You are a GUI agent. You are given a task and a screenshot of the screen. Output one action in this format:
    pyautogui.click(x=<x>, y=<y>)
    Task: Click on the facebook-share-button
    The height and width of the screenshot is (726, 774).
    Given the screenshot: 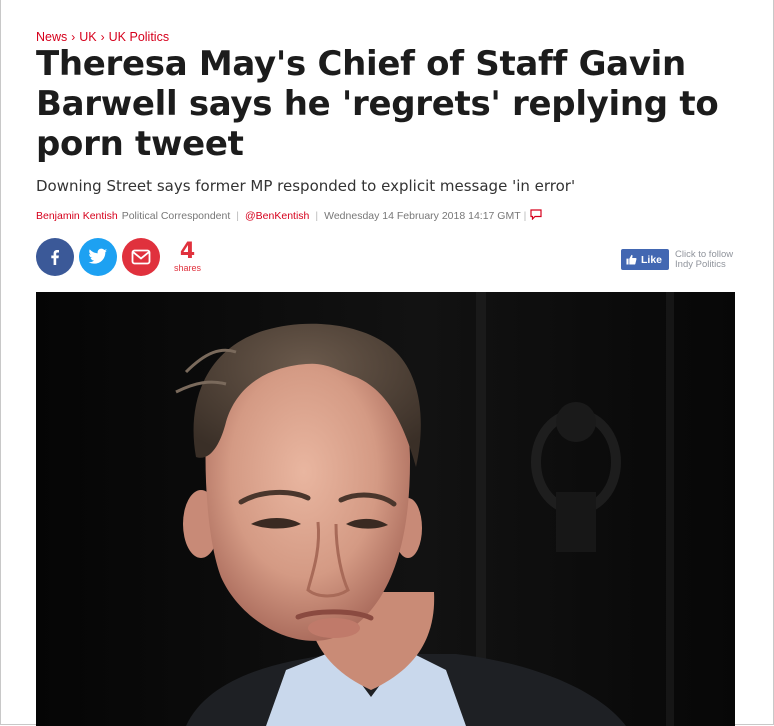 What is the action you would take?
    pyautogui.click(x=55, y=257)
    